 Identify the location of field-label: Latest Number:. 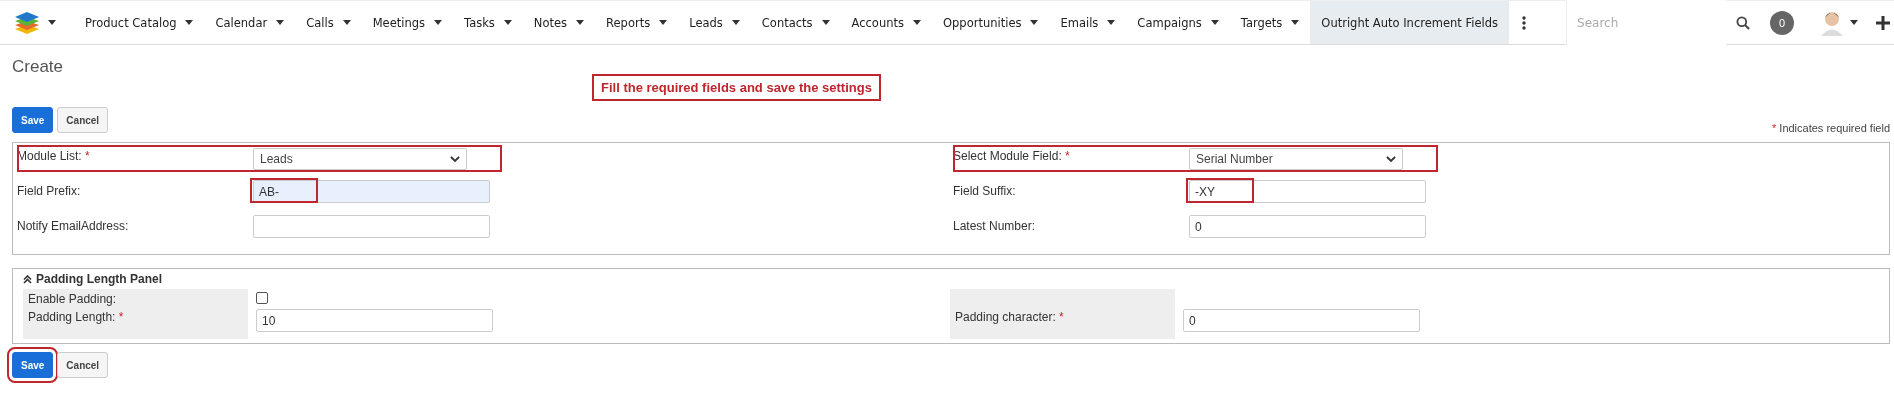
(995, 225).